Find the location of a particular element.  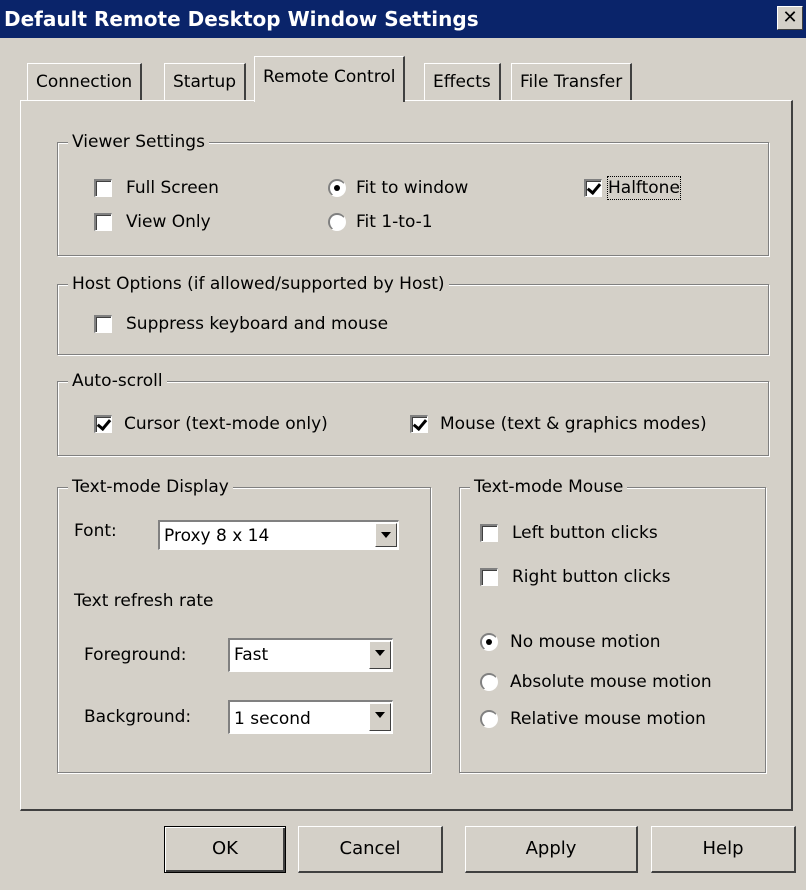

suppress-box is located at coordinates (103, 324).